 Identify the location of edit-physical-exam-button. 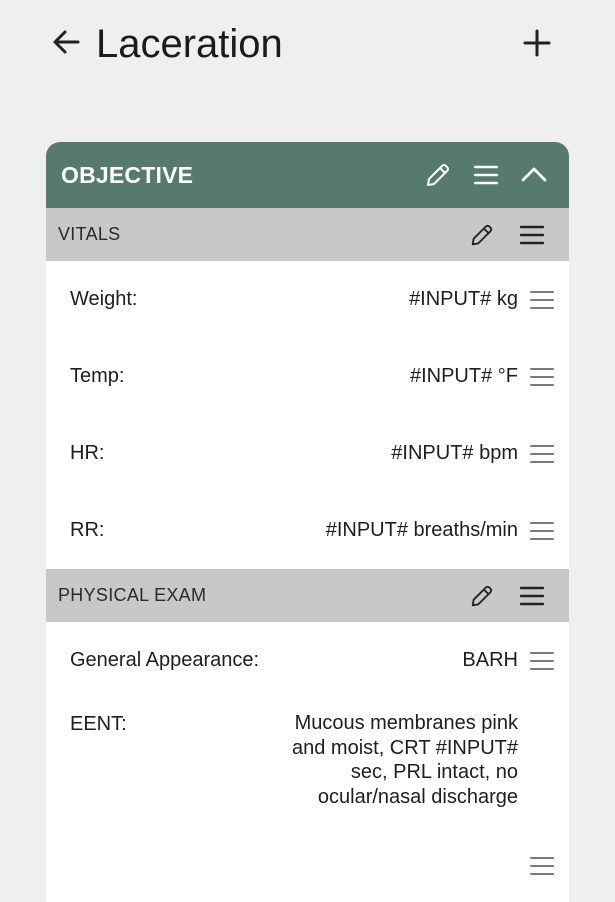
(482, 596).